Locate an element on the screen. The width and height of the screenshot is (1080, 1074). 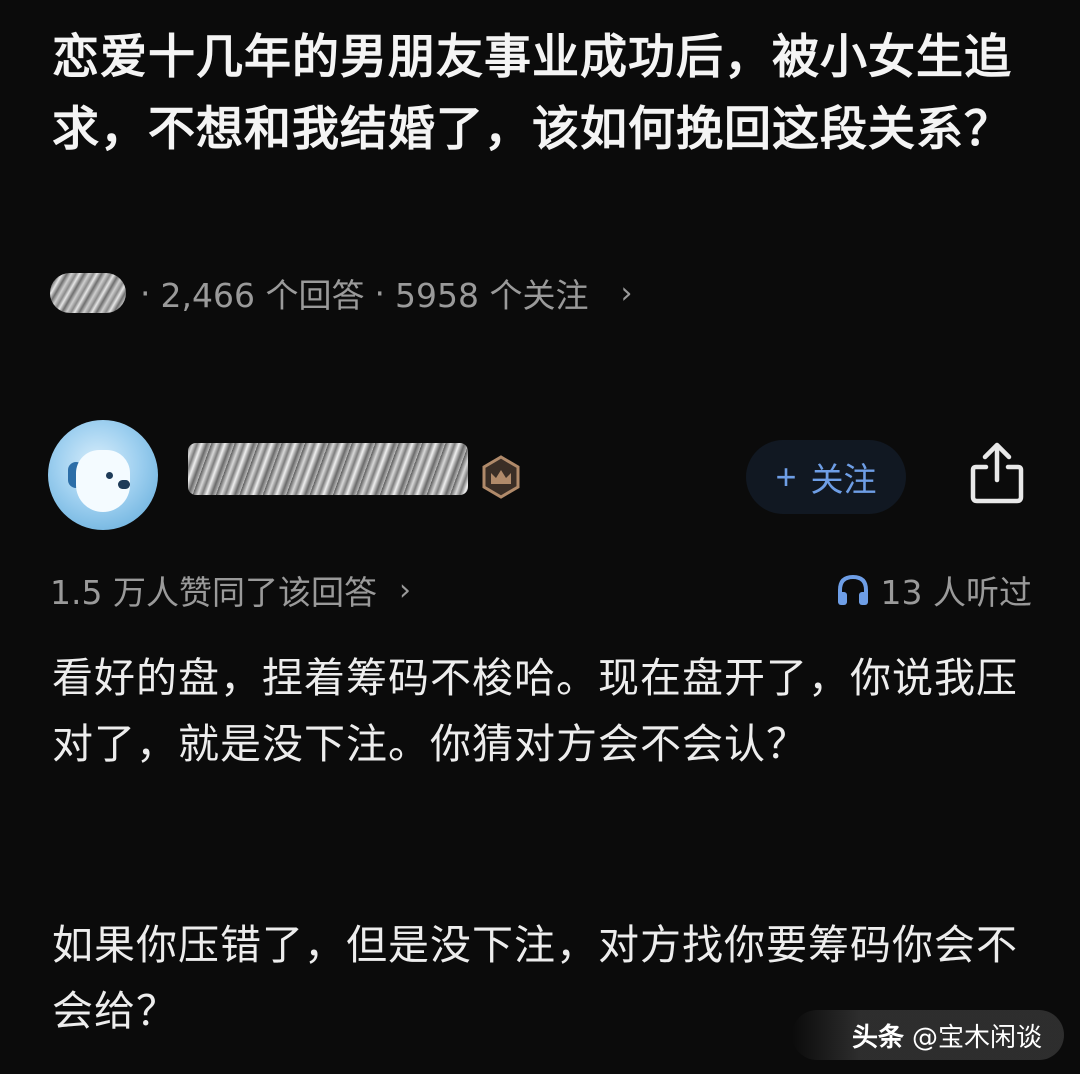
source-watermark: 头条 @宝木闲谈 is located at coordinates (928, 1035).